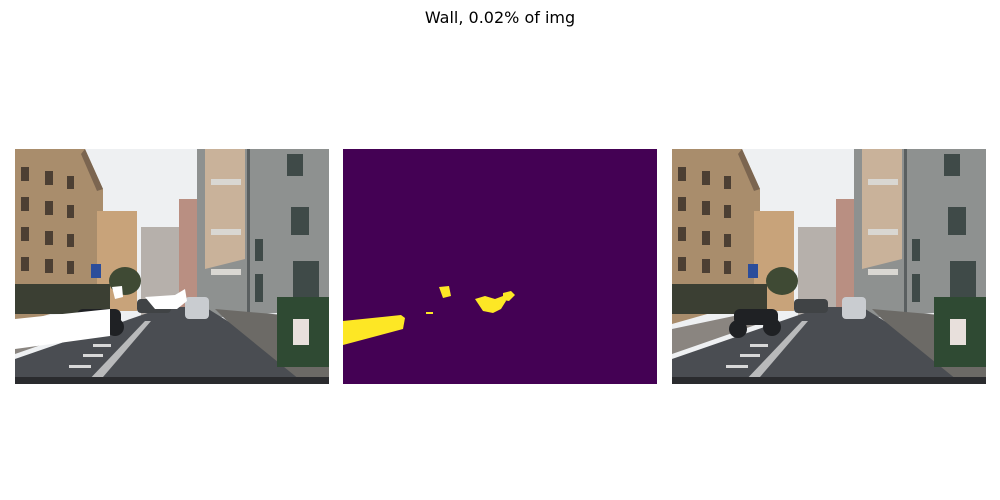  I want to click on original-image-panel, so click(829, 266).